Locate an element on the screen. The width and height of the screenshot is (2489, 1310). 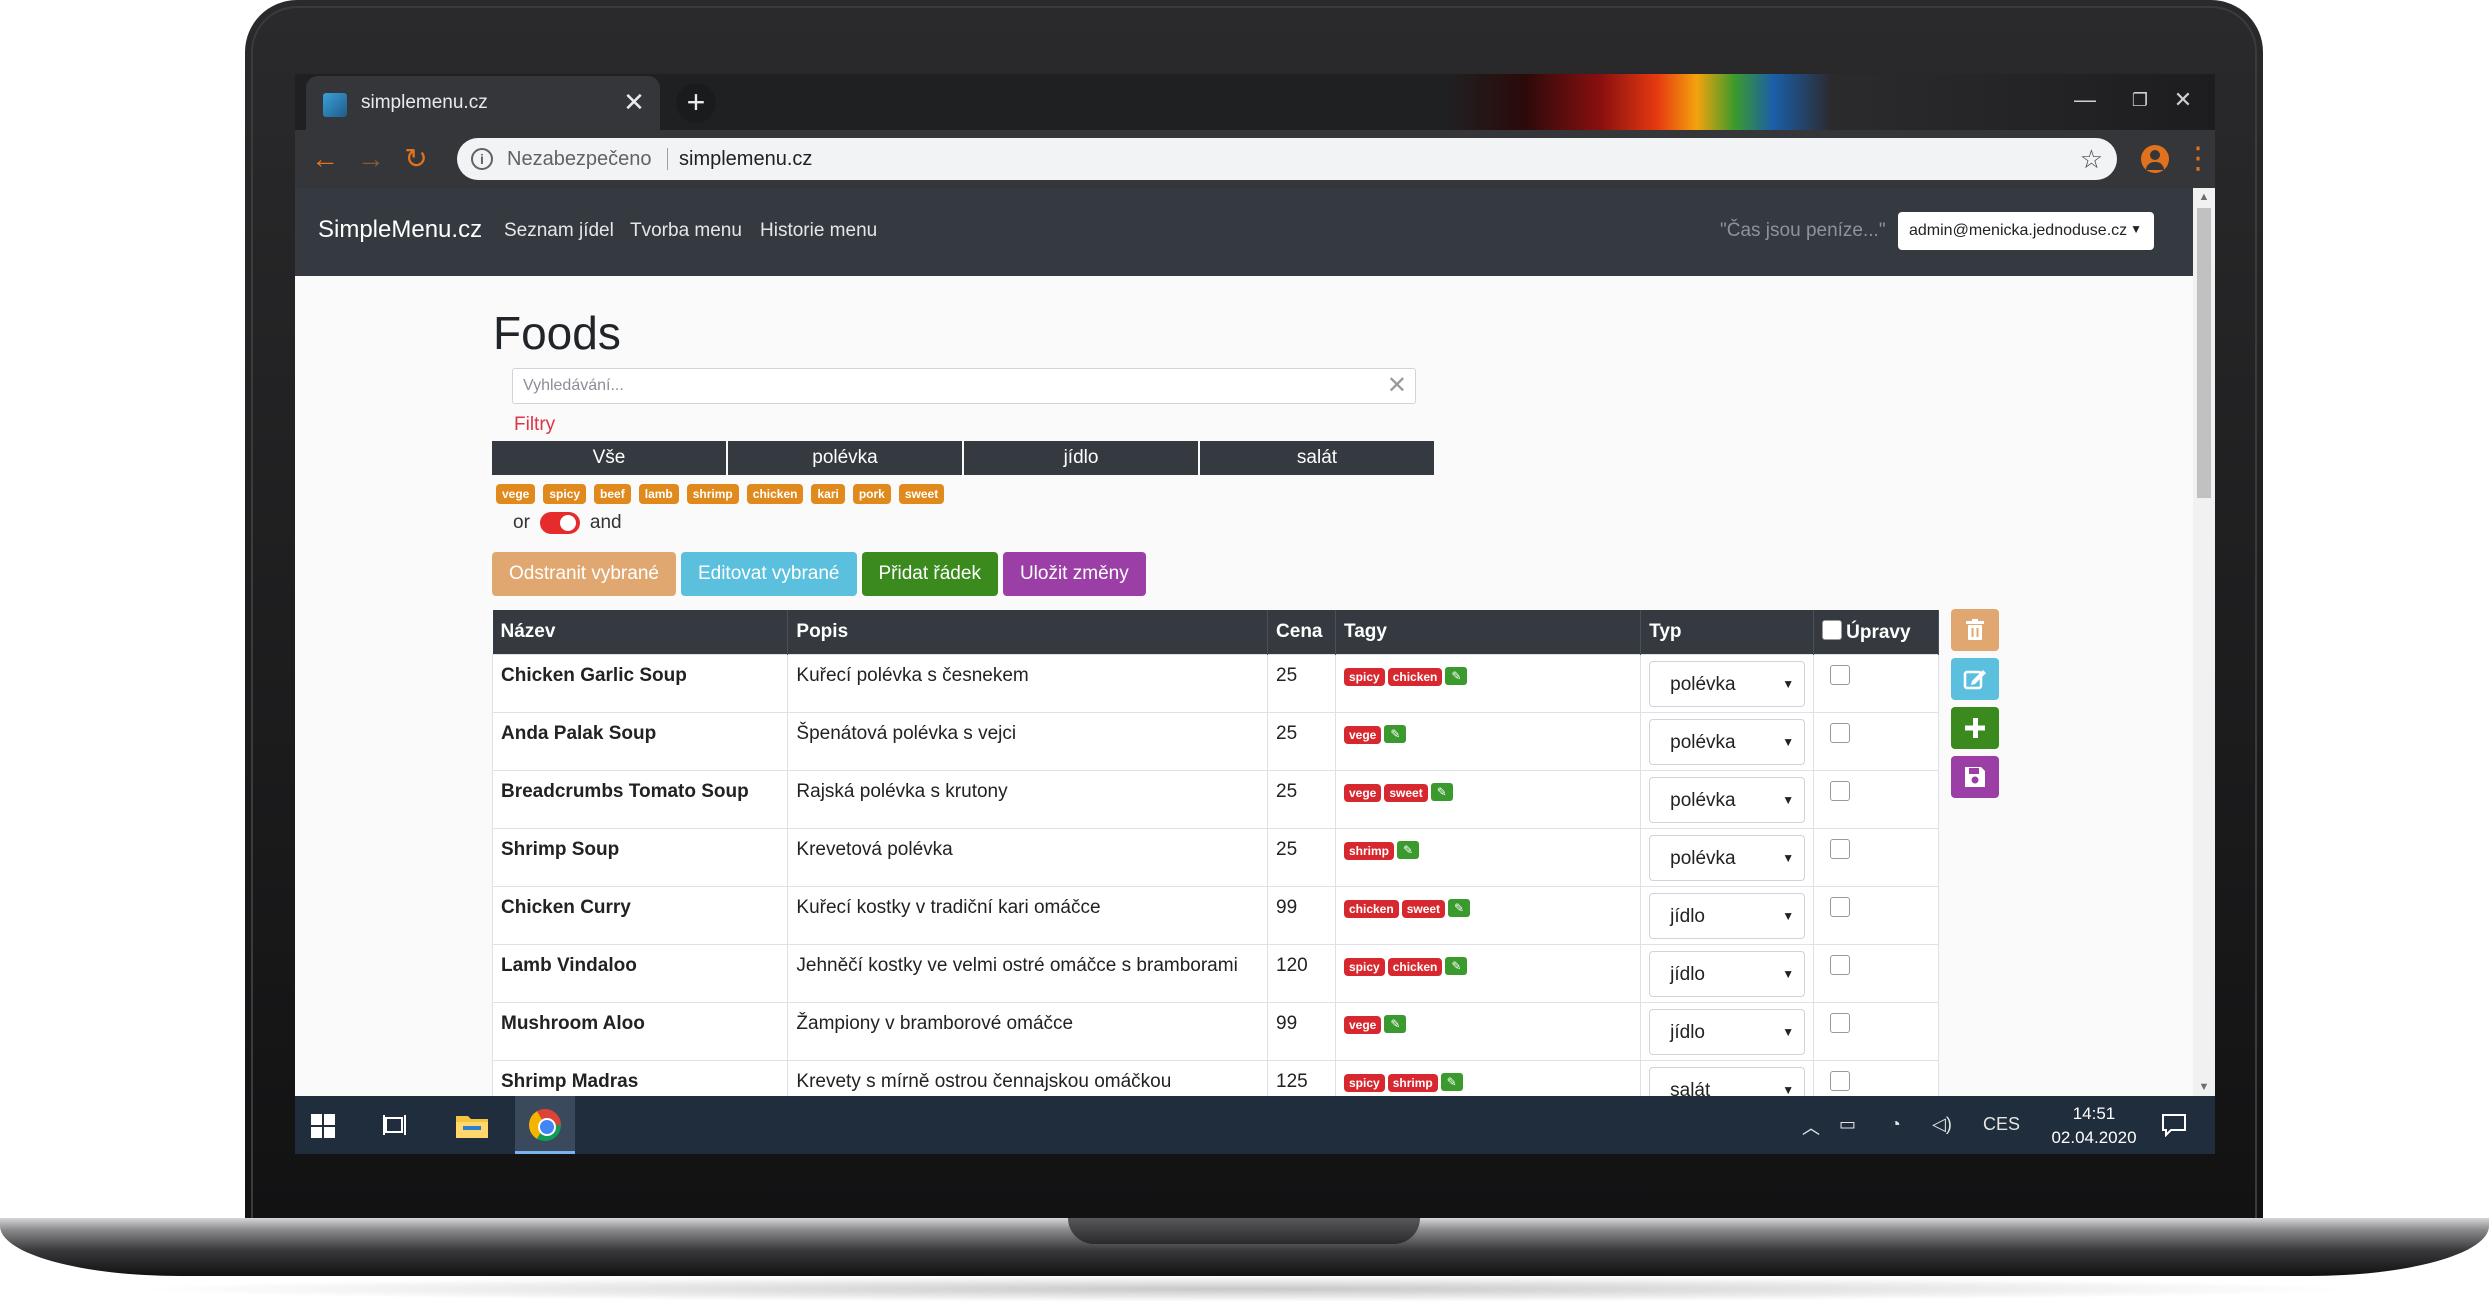
nav-link-food-list: Seznam jídel is located at coordinates (559, 231).